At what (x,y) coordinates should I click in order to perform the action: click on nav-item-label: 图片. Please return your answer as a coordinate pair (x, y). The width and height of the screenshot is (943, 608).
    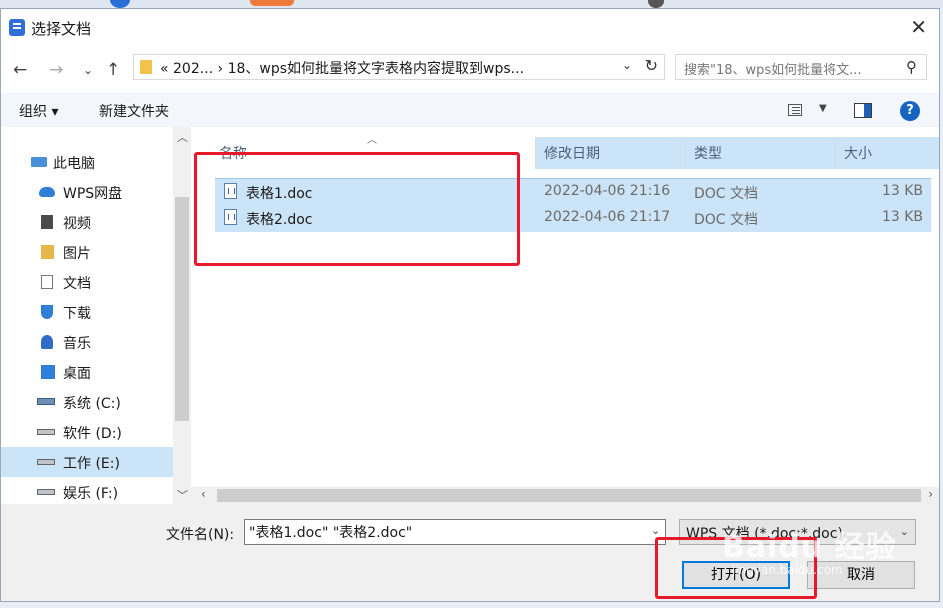
    Looking at the image, I should click on (77, 254).